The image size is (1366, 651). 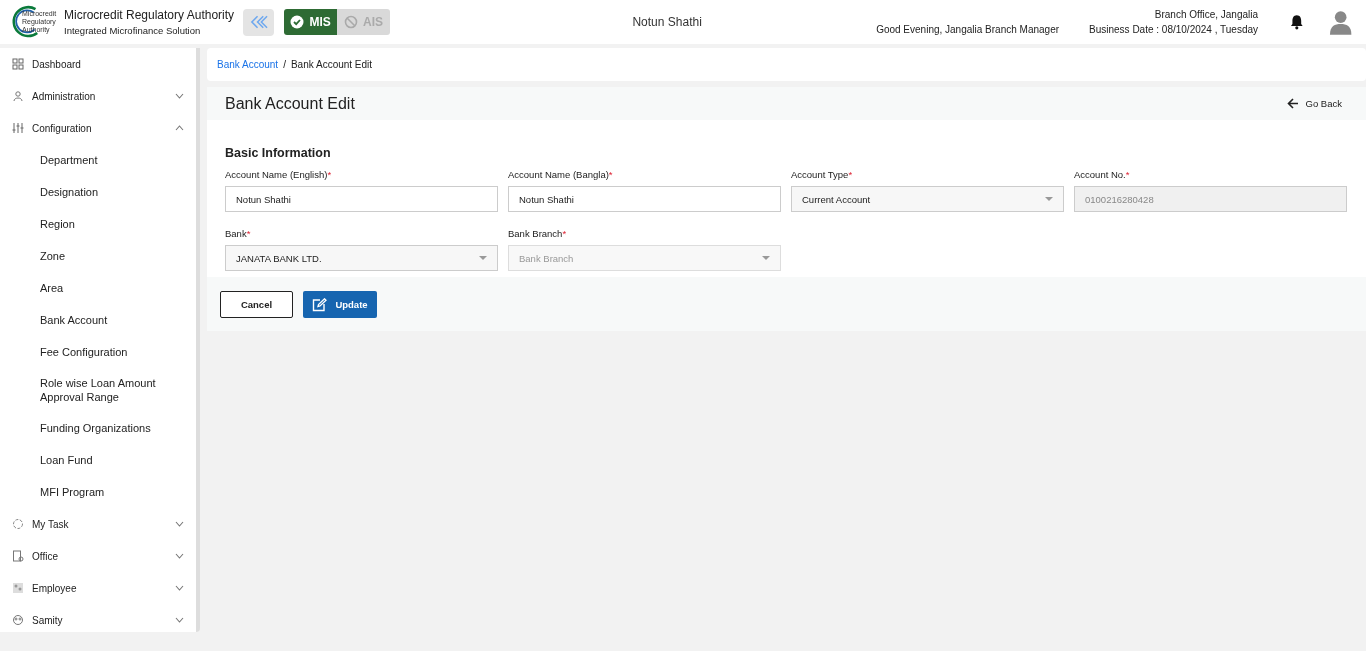 What do you see at coordinates (98, 160) in the screenshot?
I see `submenu-item: Department` at bounding box center [98, 160].